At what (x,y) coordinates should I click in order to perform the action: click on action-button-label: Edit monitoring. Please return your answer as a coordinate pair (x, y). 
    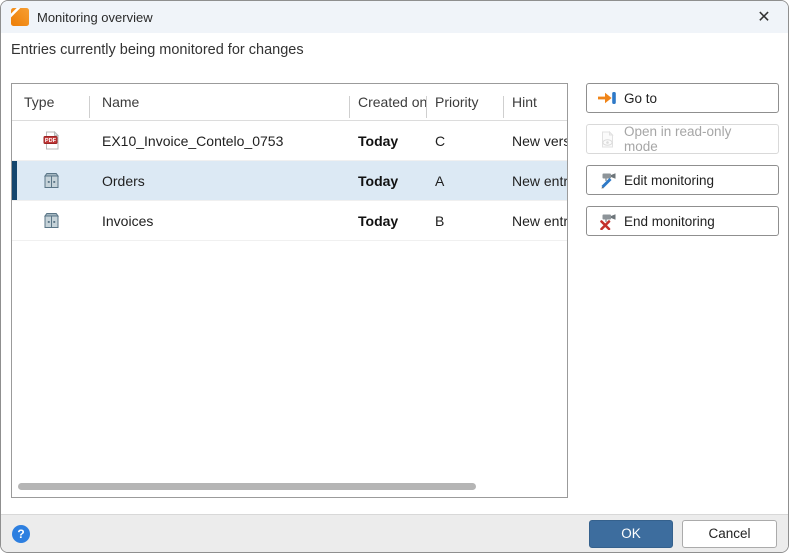
    Looking at the image, I should click on (669, 180).